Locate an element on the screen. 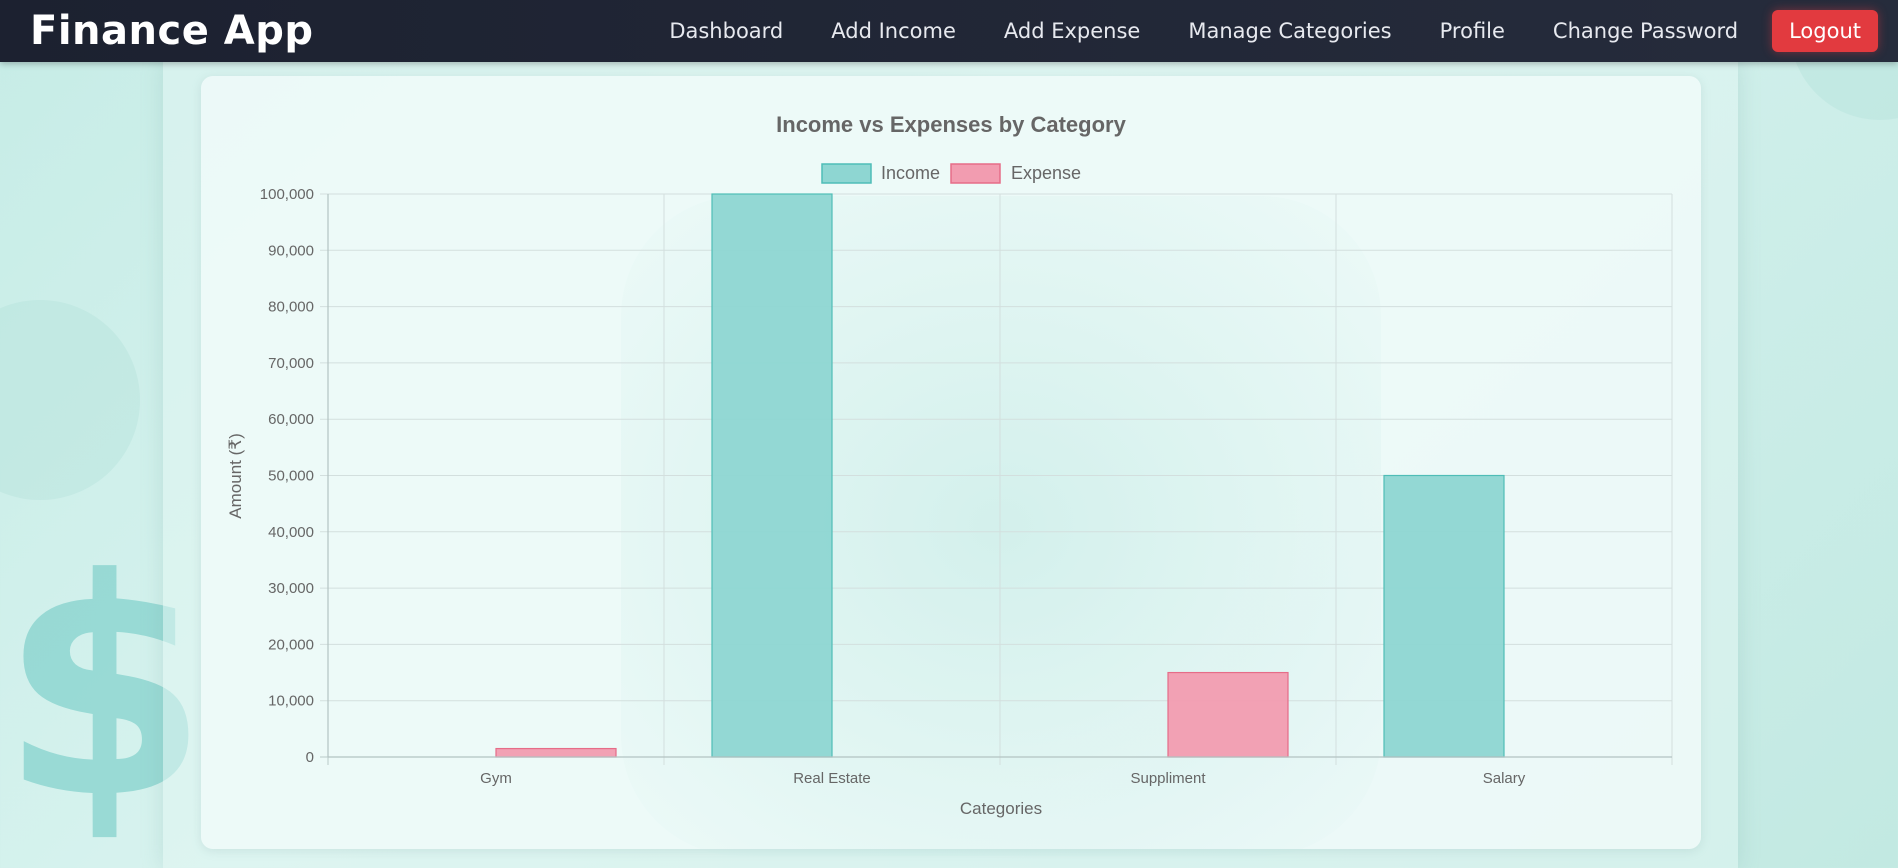  income-bar-real-estate is located at coordinates (772, 475).